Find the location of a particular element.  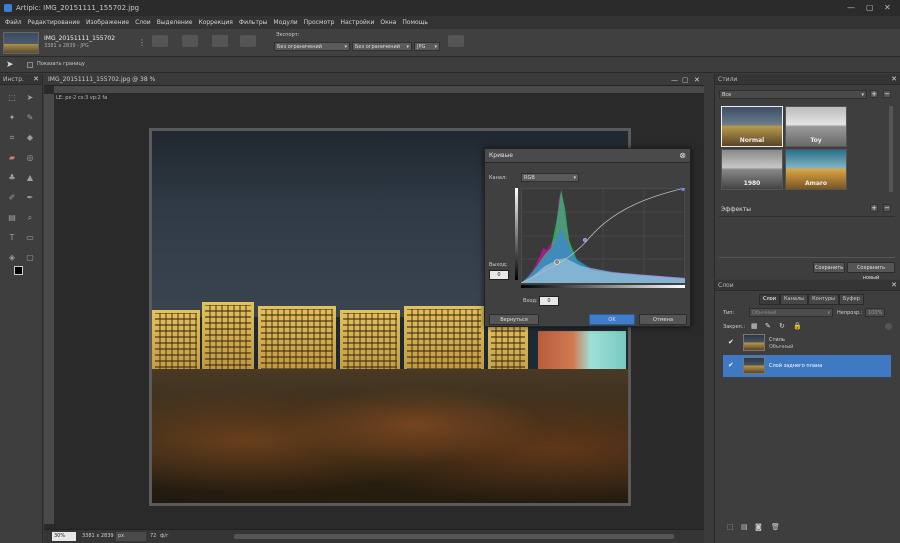

save-new-style-button: Сохранить новый is located at coordinates (871, 271).